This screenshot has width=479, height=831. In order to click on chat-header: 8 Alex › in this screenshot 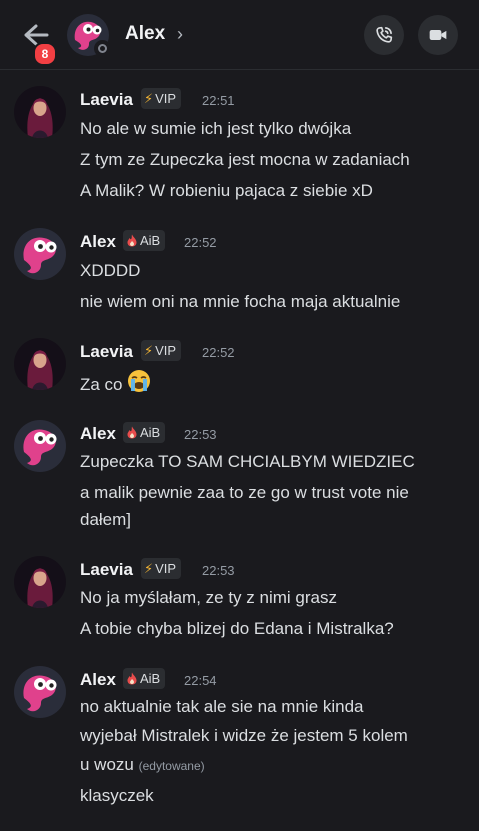, I will do `click(239, 35)`.